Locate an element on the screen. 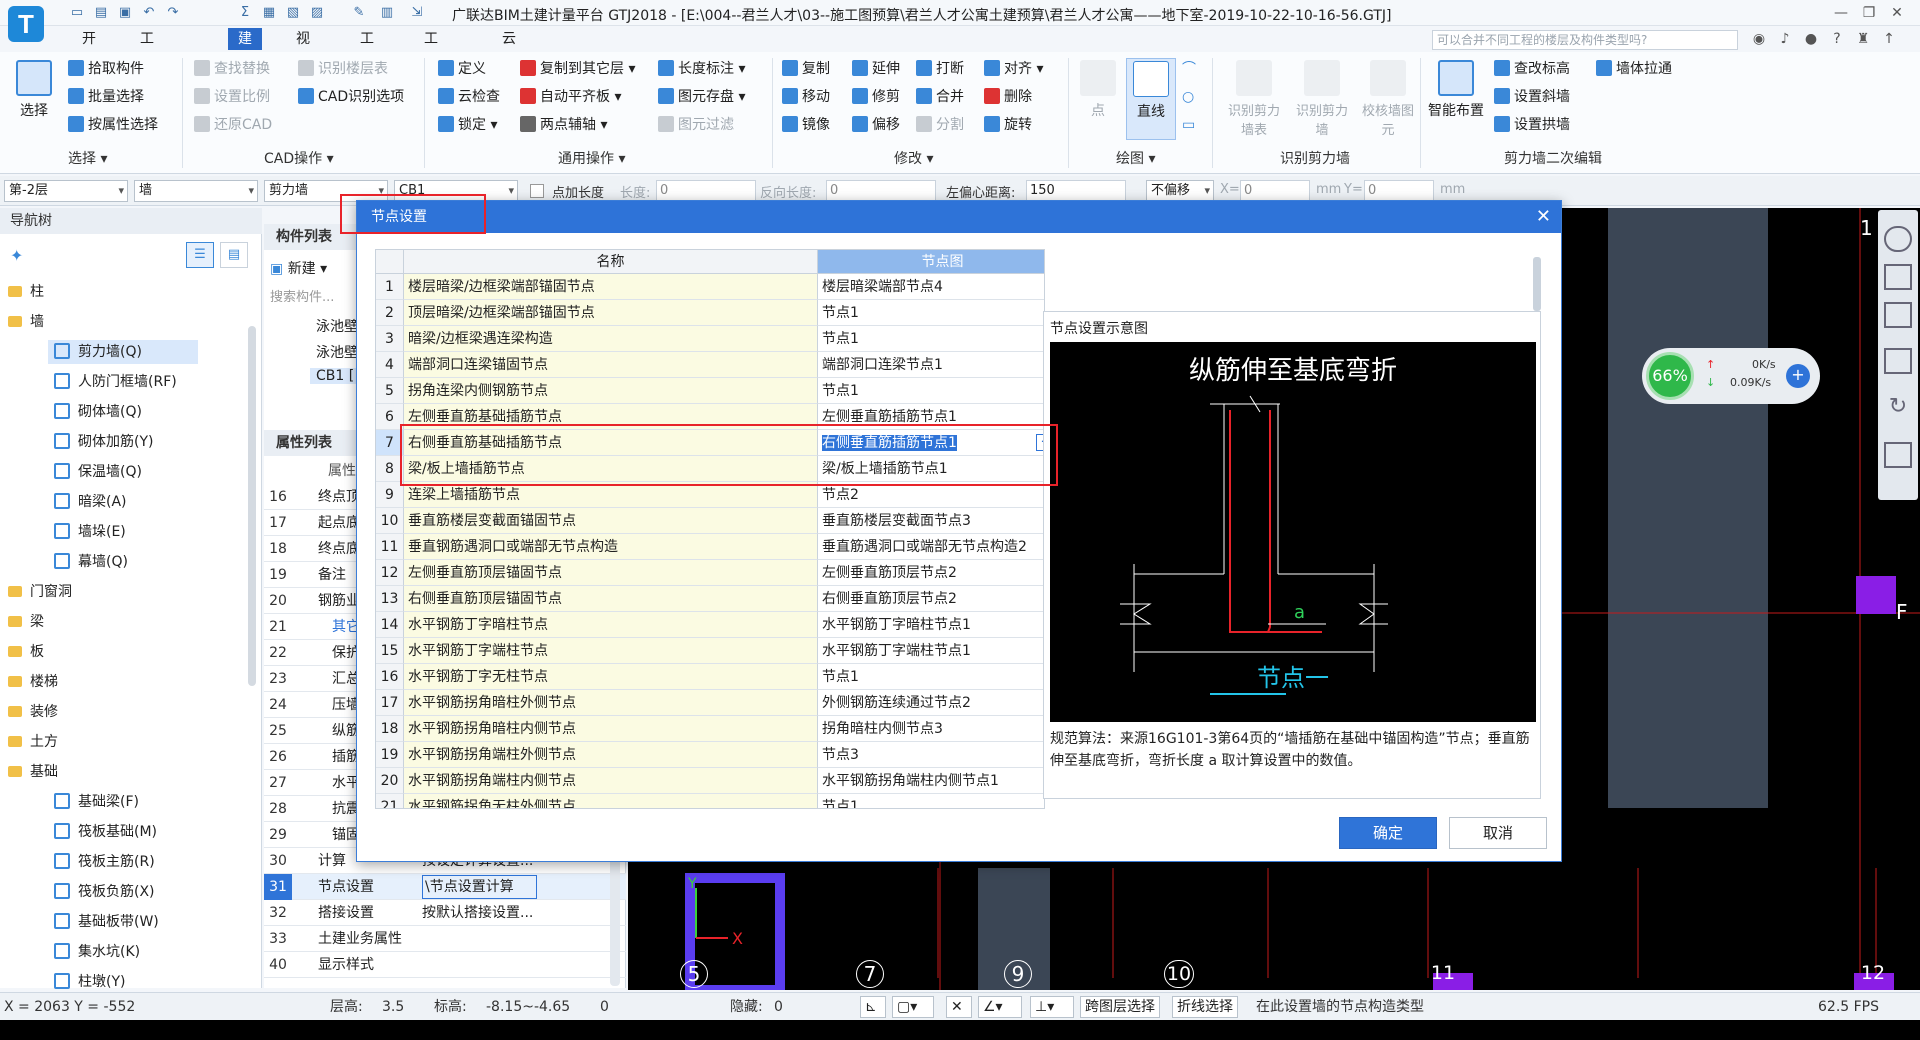 Image resolution: width=1920 pixels, height=1040 pixels. node-row: 15 水平钢筋丁字端柱节点 水平钢筋丁字端柱节点1 is located at coordinates (710, 651).